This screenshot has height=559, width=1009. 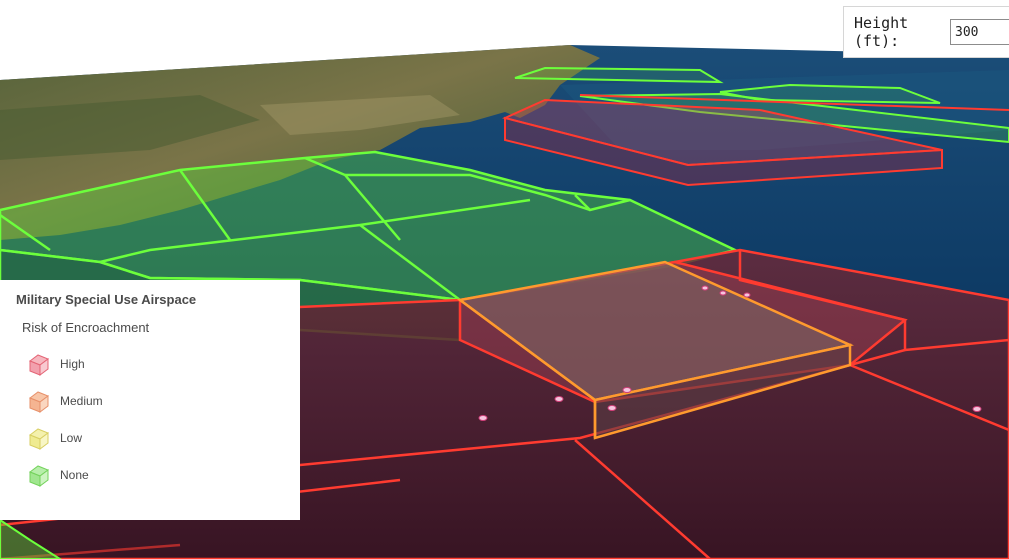 What do you see at coordinates (39, 475) in the screenshot?
I see `legend-swatch-none-icon` at bounding box center [39, 475].